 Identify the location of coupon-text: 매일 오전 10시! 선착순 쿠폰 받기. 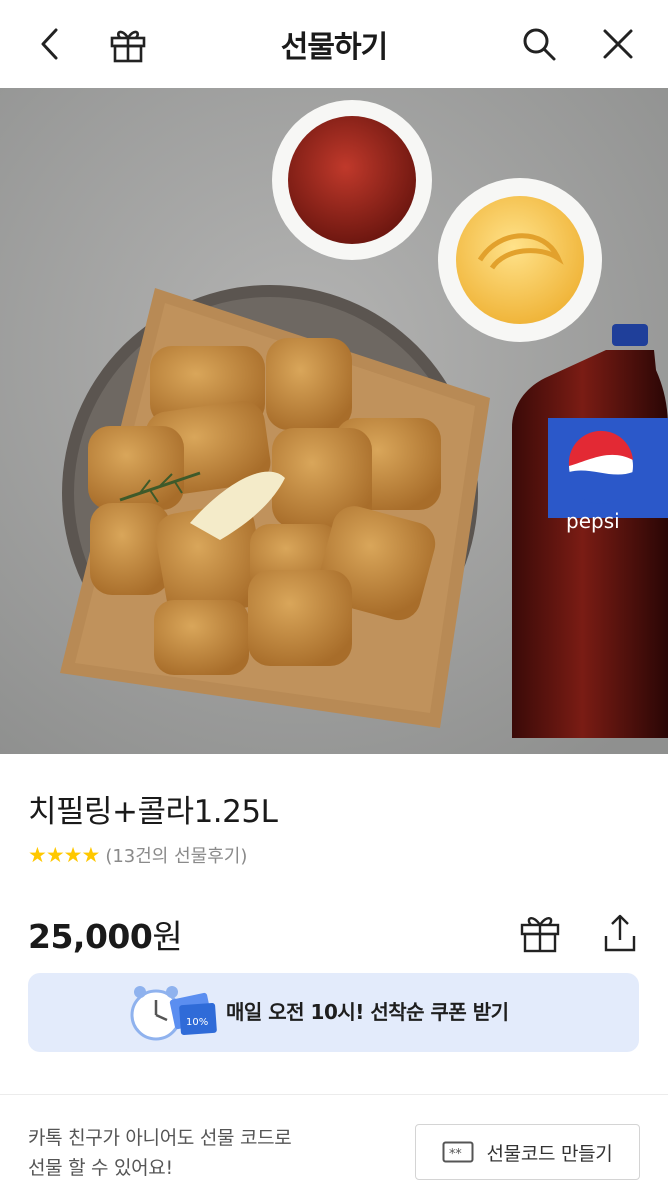
(367, 1012).